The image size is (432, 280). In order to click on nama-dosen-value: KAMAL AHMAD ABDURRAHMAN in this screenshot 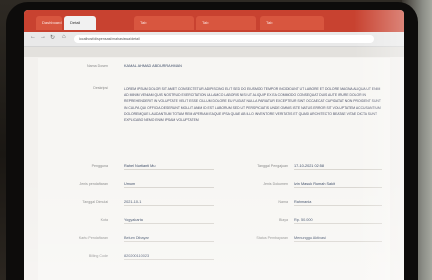, I will do `click(153, 66)`.